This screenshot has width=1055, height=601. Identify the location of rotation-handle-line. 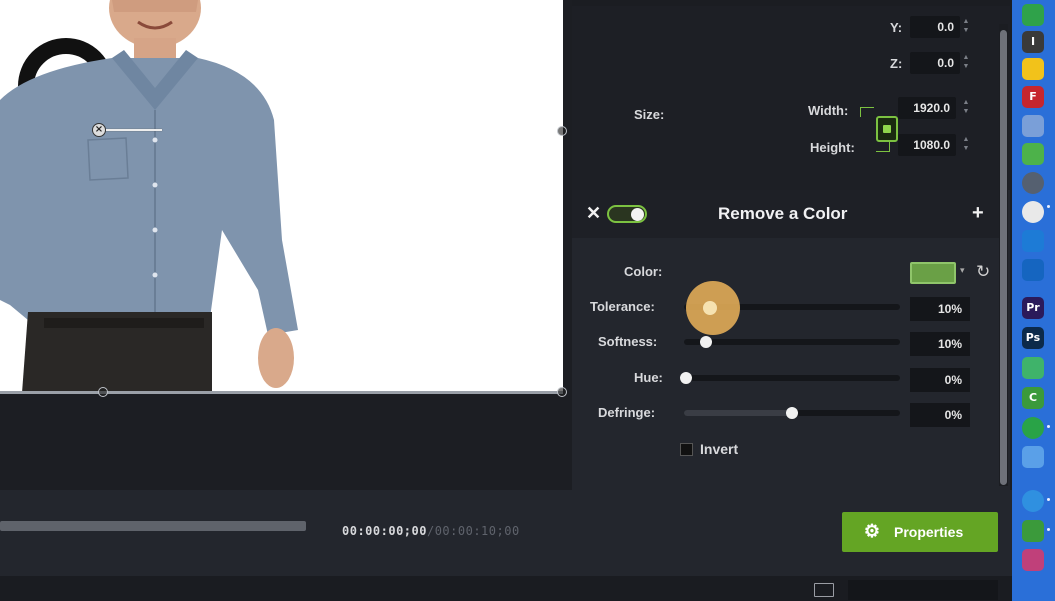
(134, 130).